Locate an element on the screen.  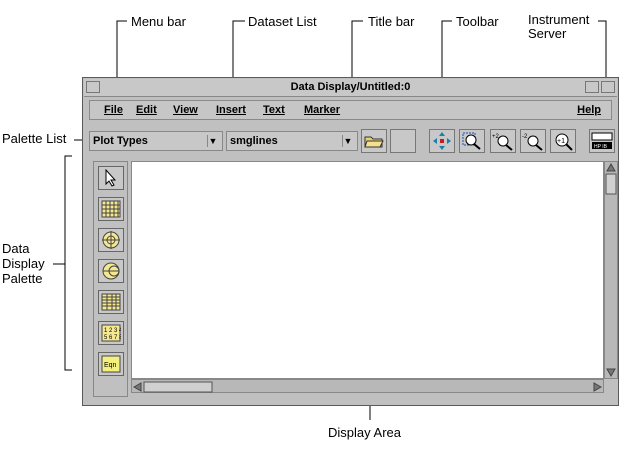
instrument-server-icon: HP IB is located at coordinates (602, 141).